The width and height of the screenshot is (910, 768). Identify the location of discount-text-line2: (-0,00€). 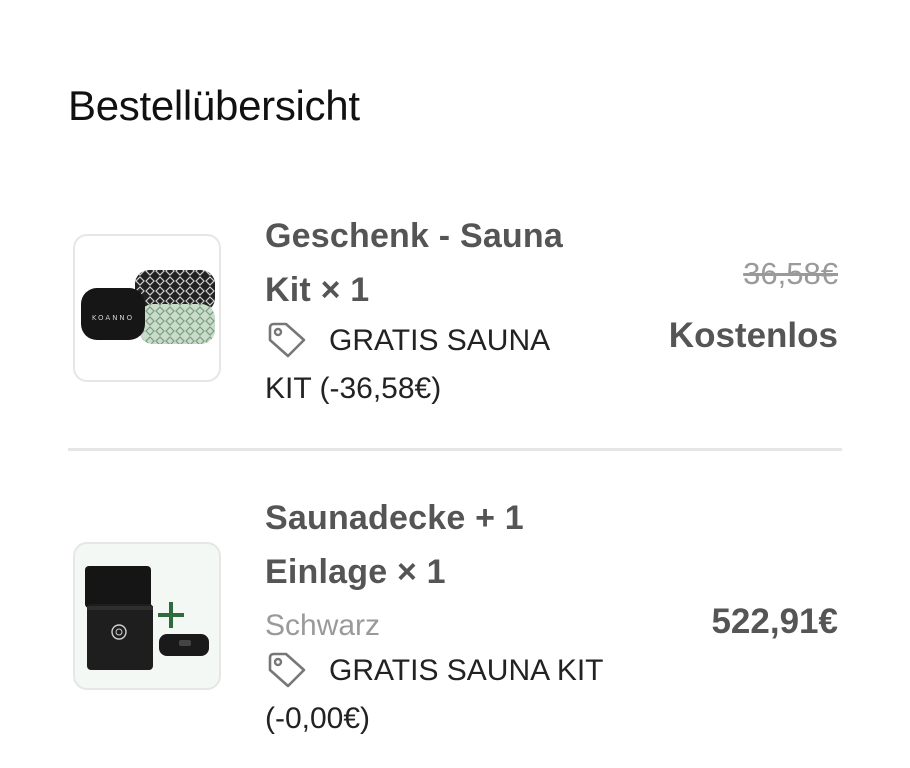
(318, 718).